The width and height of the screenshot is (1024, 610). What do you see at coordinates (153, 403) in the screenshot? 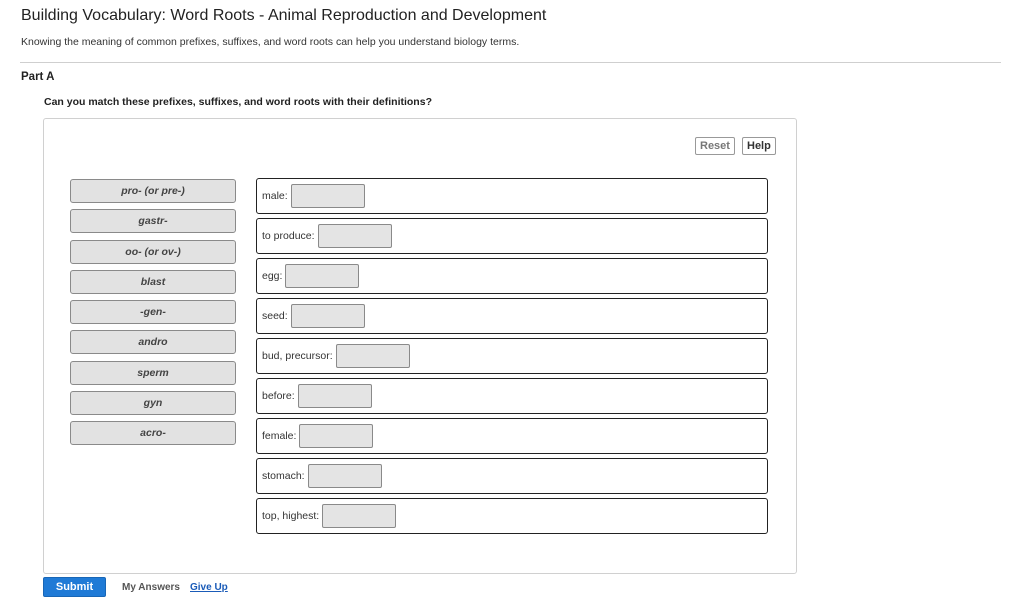
I see `tile-gyn: gyn` at bounding box center [153, 403].